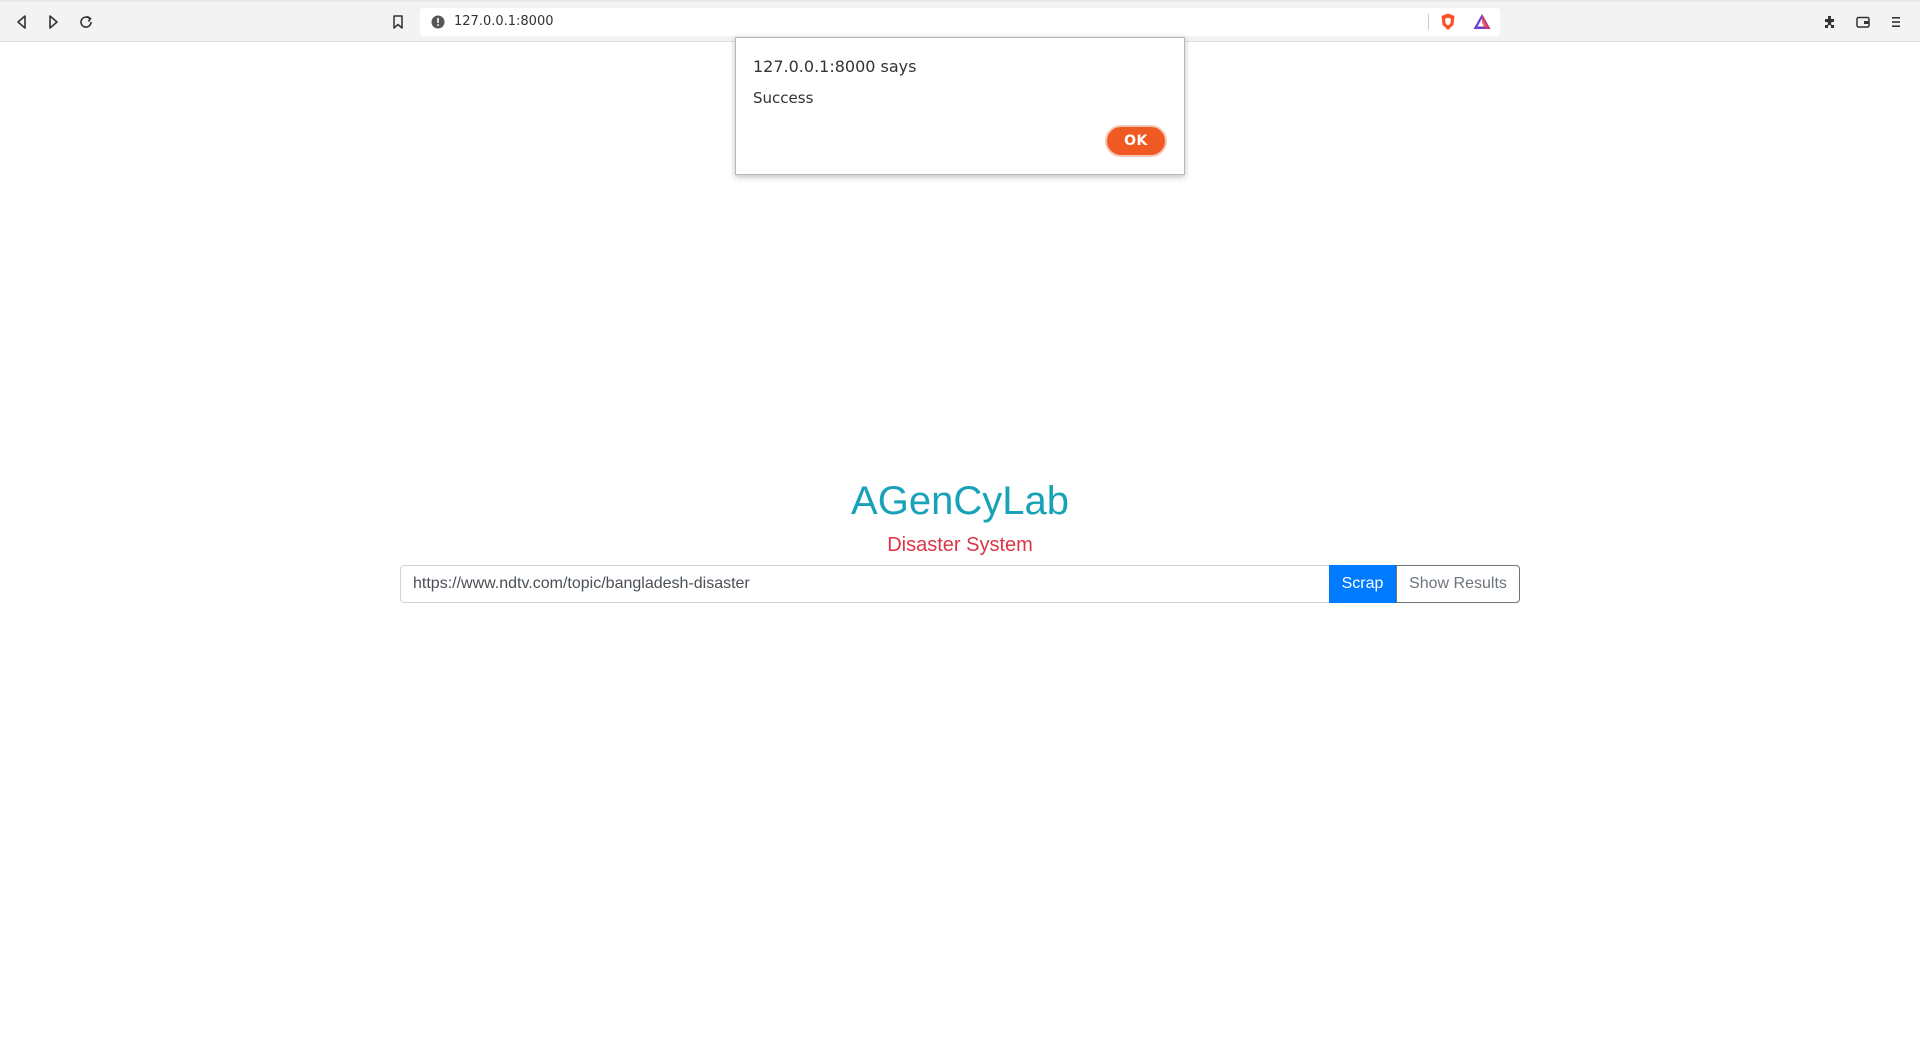  Describe the element at coordinates (960, 545) in the screenshot. I see `page-subtitle: Disaster System` at that location.